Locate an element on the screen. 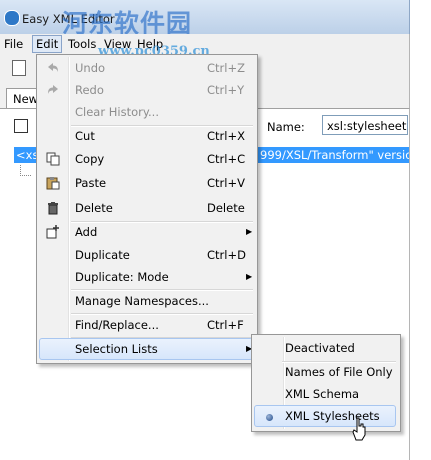 Image resolution: width=431 pixels, height=460 pixels. submenu-item-xml-schema: XML Schema is located at coordinates (325, 394).